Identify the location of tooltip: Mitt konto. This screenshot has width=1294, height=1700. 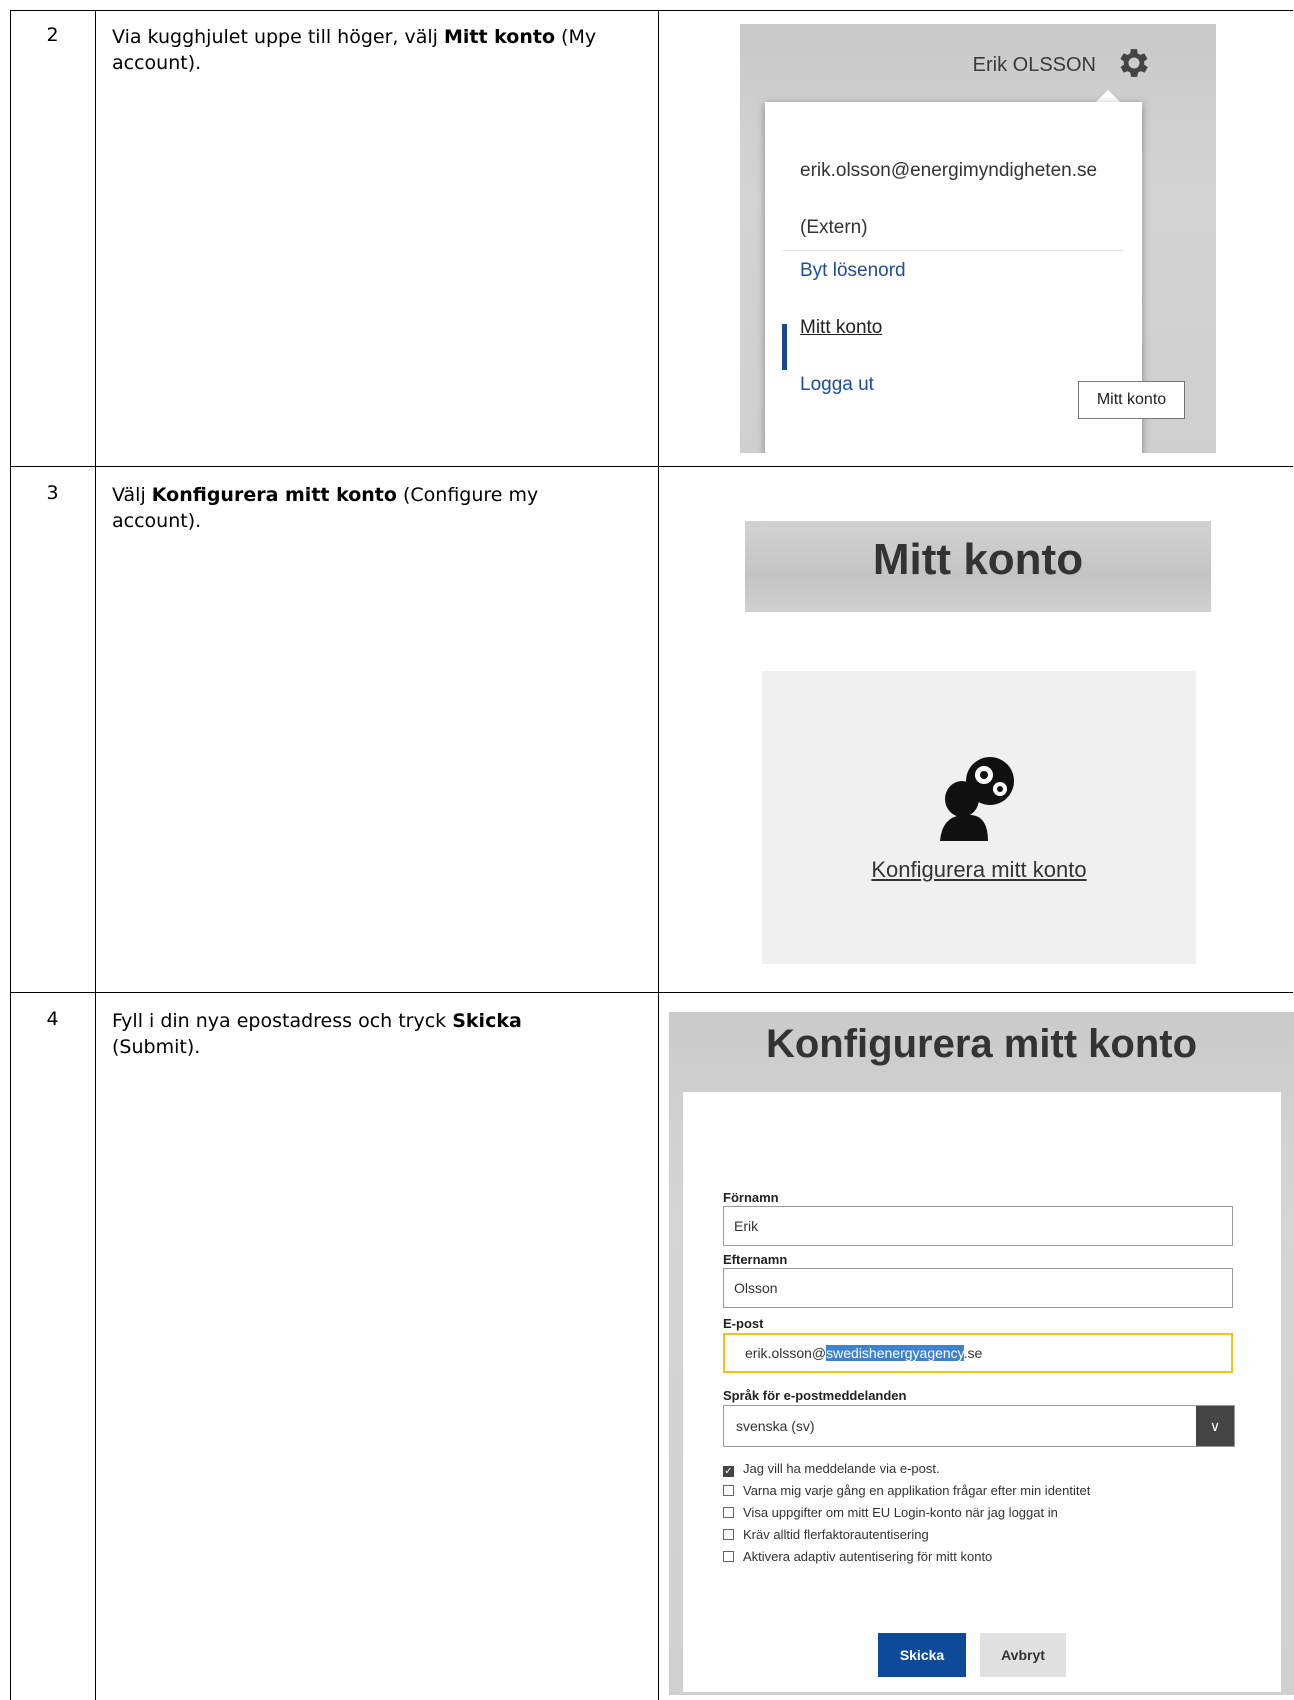
(1131, 400).